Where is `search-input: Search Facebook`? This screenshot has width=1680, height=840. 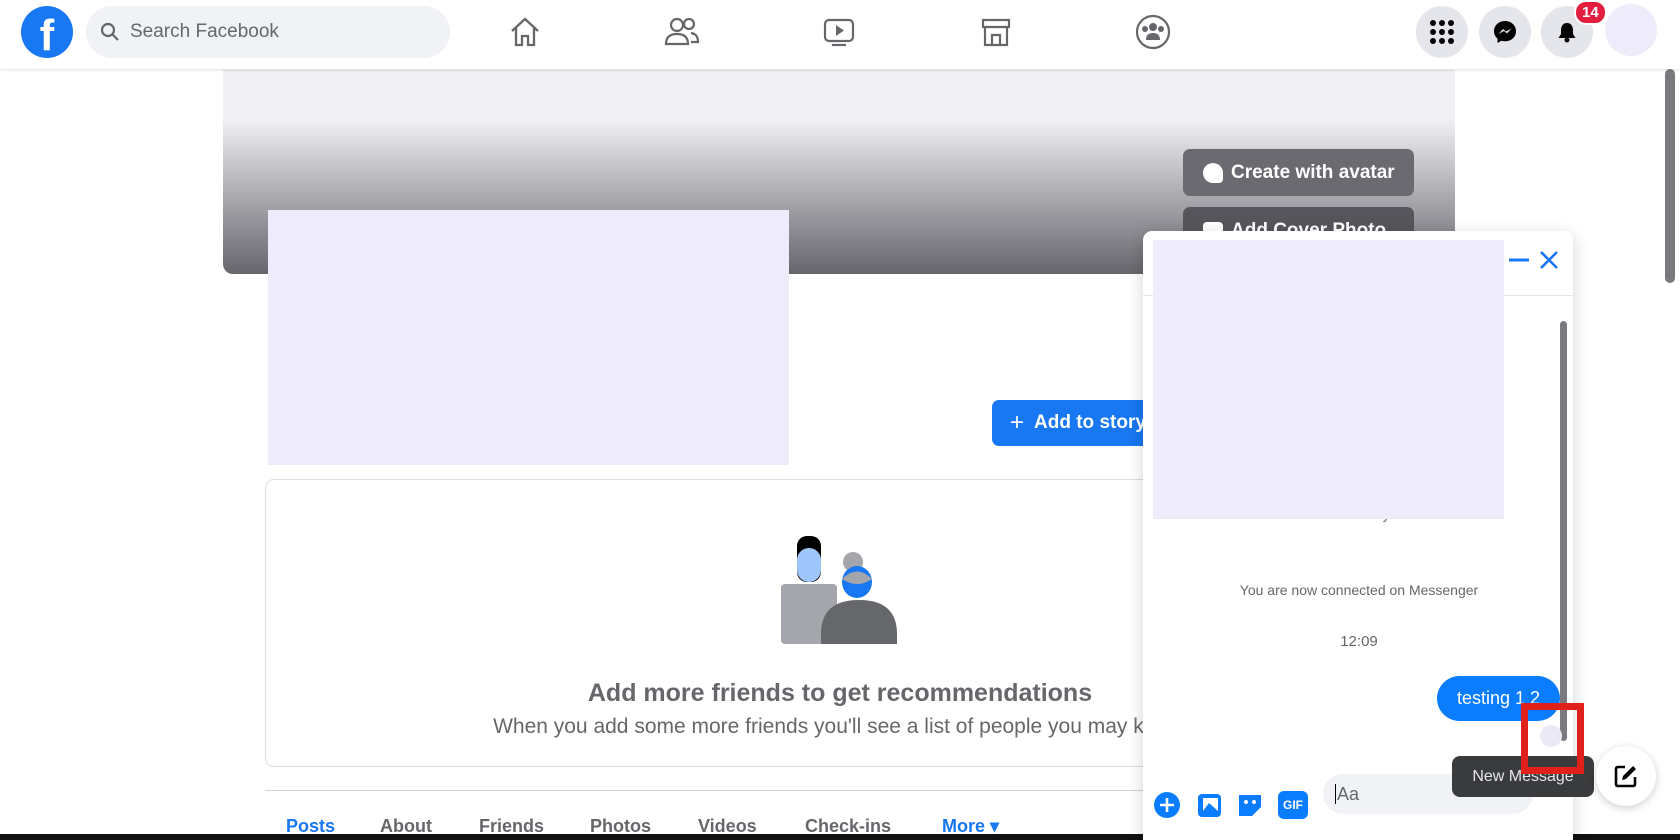
search-input: Search Facebook is located at coordinates (268, 32).